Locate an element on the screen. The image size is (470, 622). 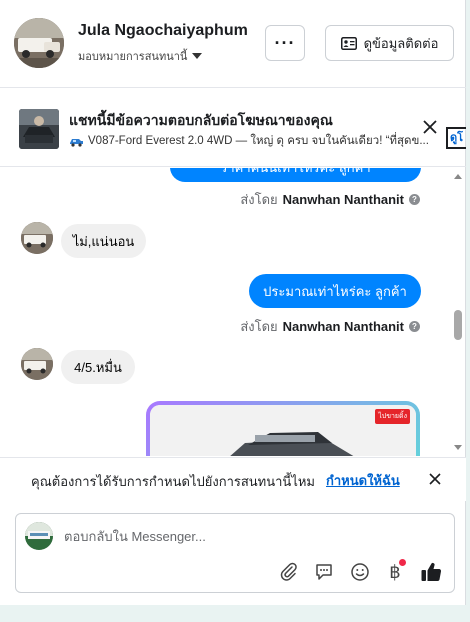
outgoing-message: ราคาคันนี้เท่าไหร่คะ ลูกค้า is located at coordinates (295, 175).